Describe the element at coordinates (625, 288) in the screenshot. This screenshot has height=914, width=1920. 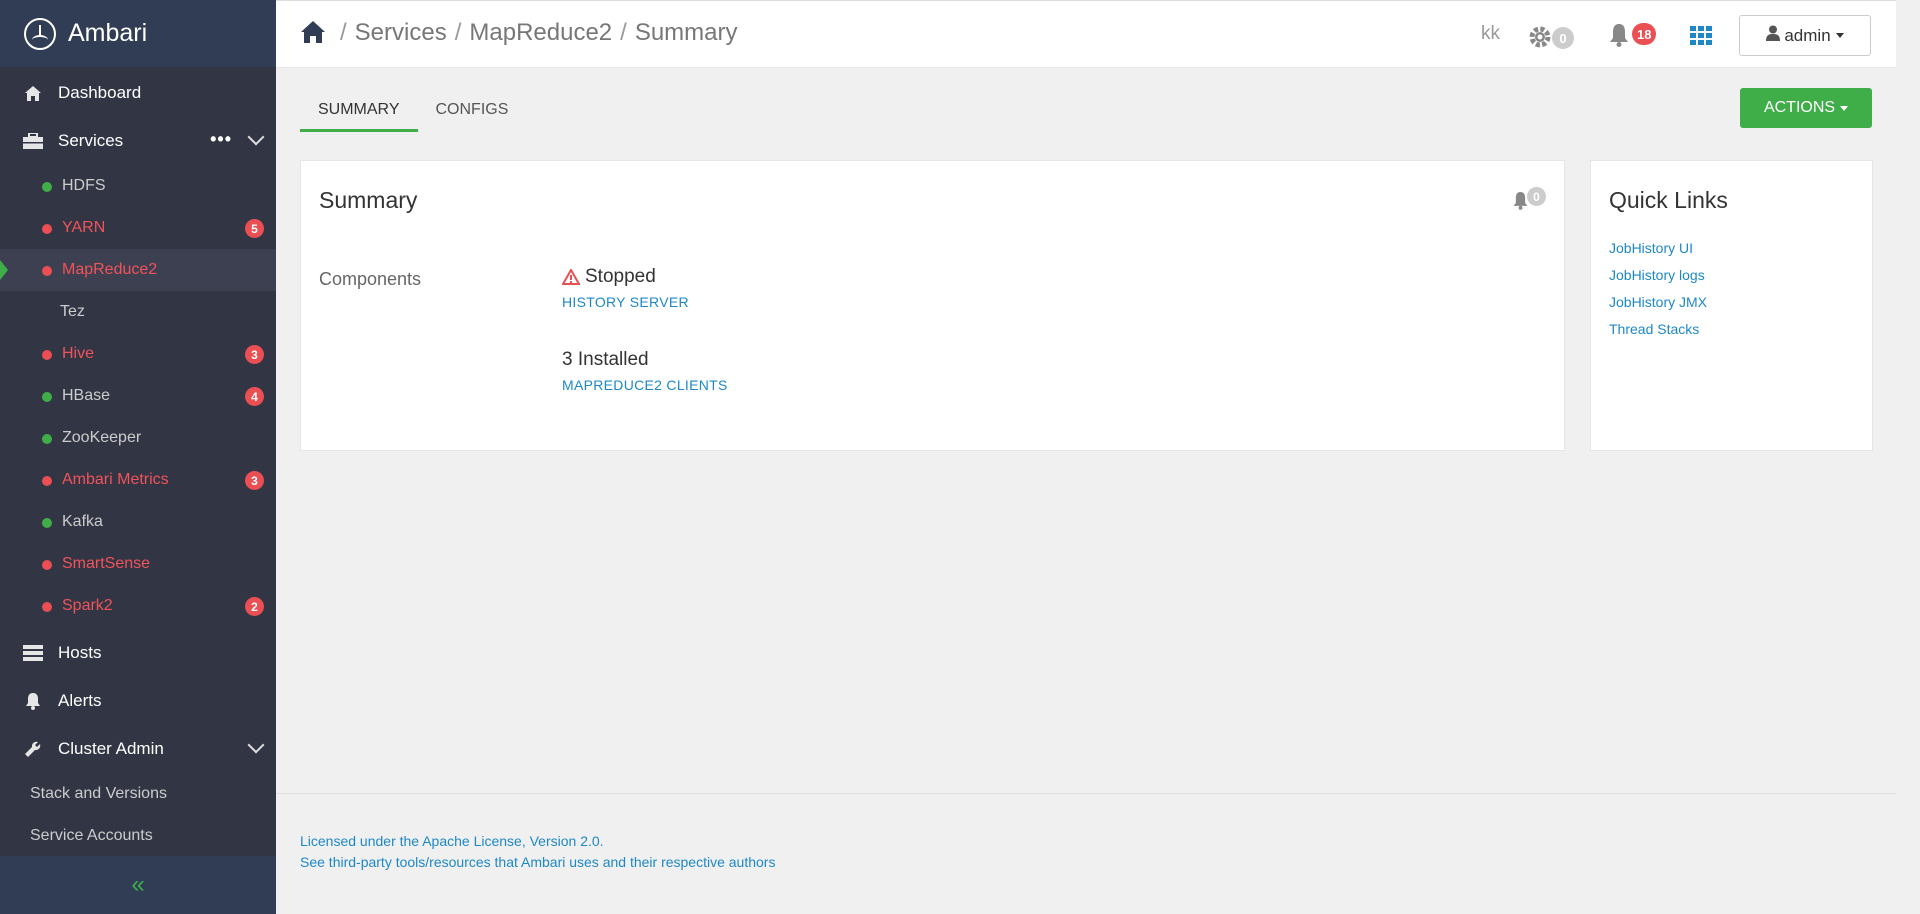
I see `component-history-server: Stopped HISTORY SERVER` at that location.